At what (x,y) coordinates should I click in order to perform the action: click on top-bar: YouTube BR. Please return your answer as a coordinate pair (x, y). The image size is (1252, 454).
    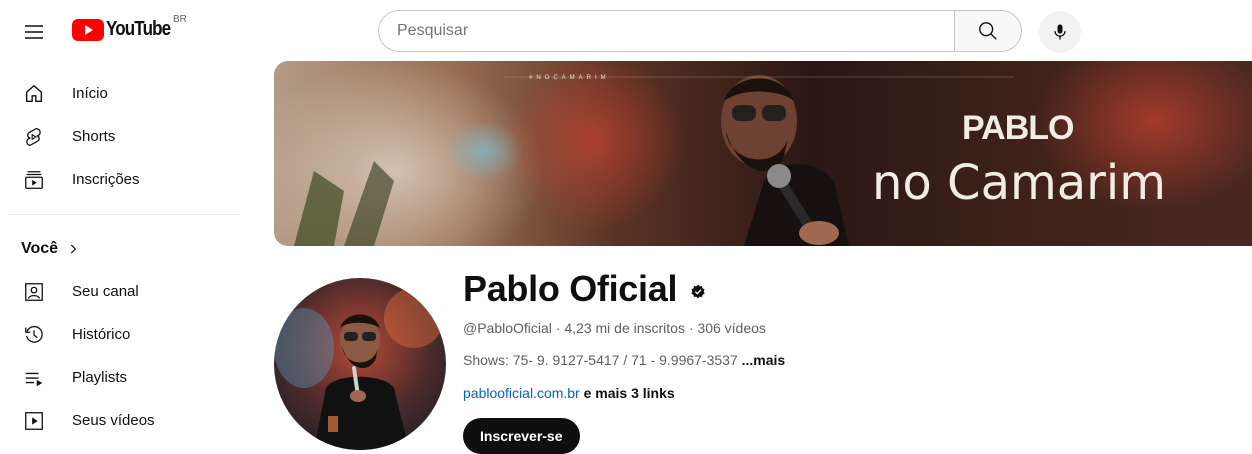
    Looking at the image, I should click on (626, 31).